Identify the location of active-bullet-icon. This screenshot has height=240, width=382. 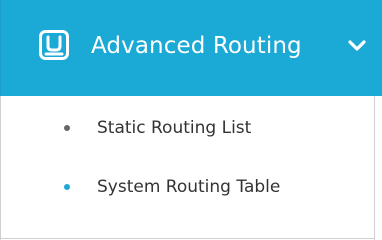
(67, 187).